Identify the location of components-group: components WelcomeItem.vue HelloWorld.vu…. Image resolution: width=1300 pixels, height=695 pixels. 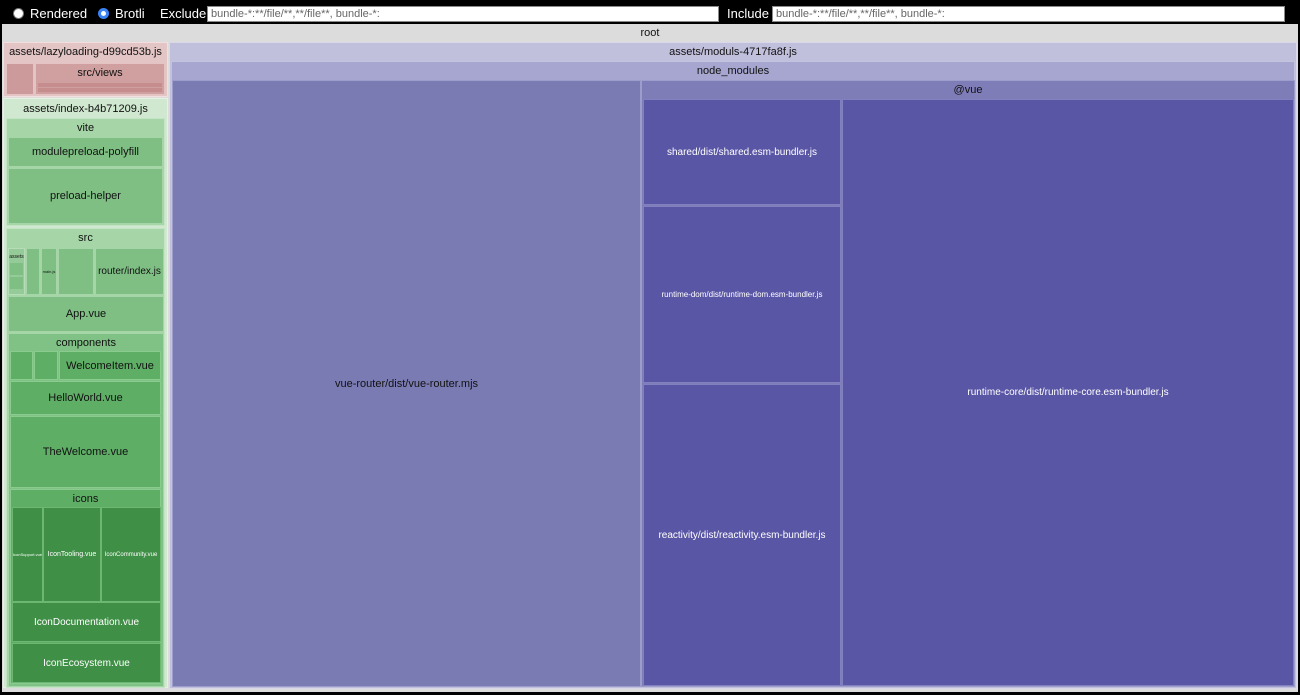
(86, 510).